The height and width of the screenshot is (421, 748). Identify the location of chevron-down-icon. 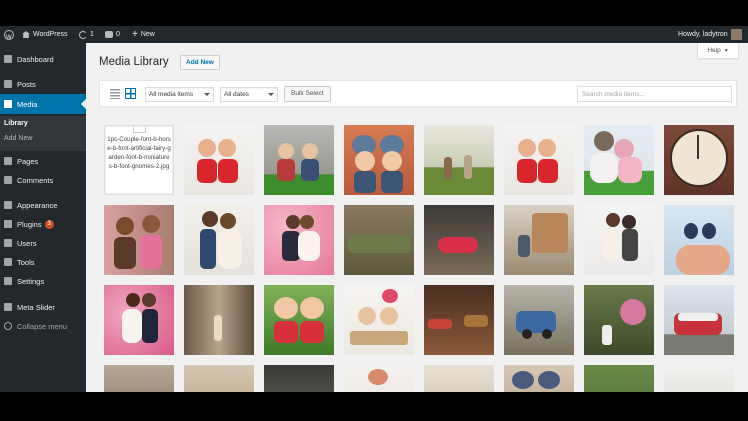
(271, 96).